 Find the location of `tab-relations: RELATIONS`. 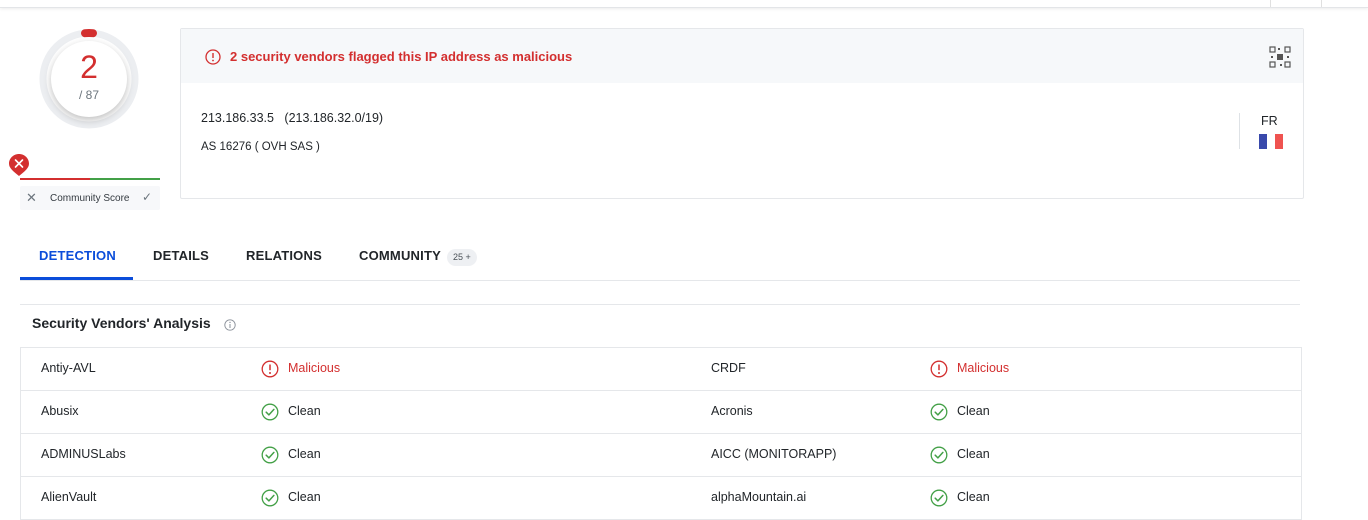

tab-relations: RELATIONS is located at coordinates (284, 255).